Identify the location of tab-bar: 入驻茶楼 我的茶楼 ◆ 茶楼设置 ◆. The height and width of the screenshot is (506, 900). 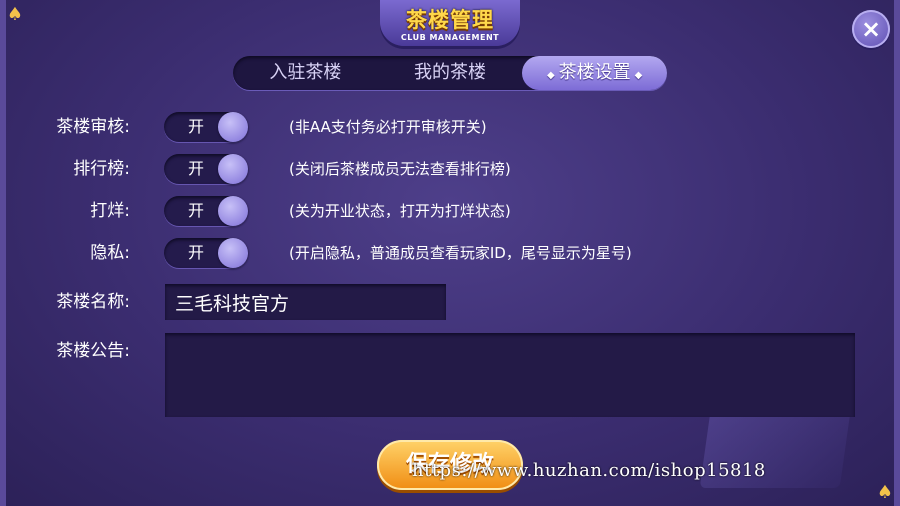
(450, 73).